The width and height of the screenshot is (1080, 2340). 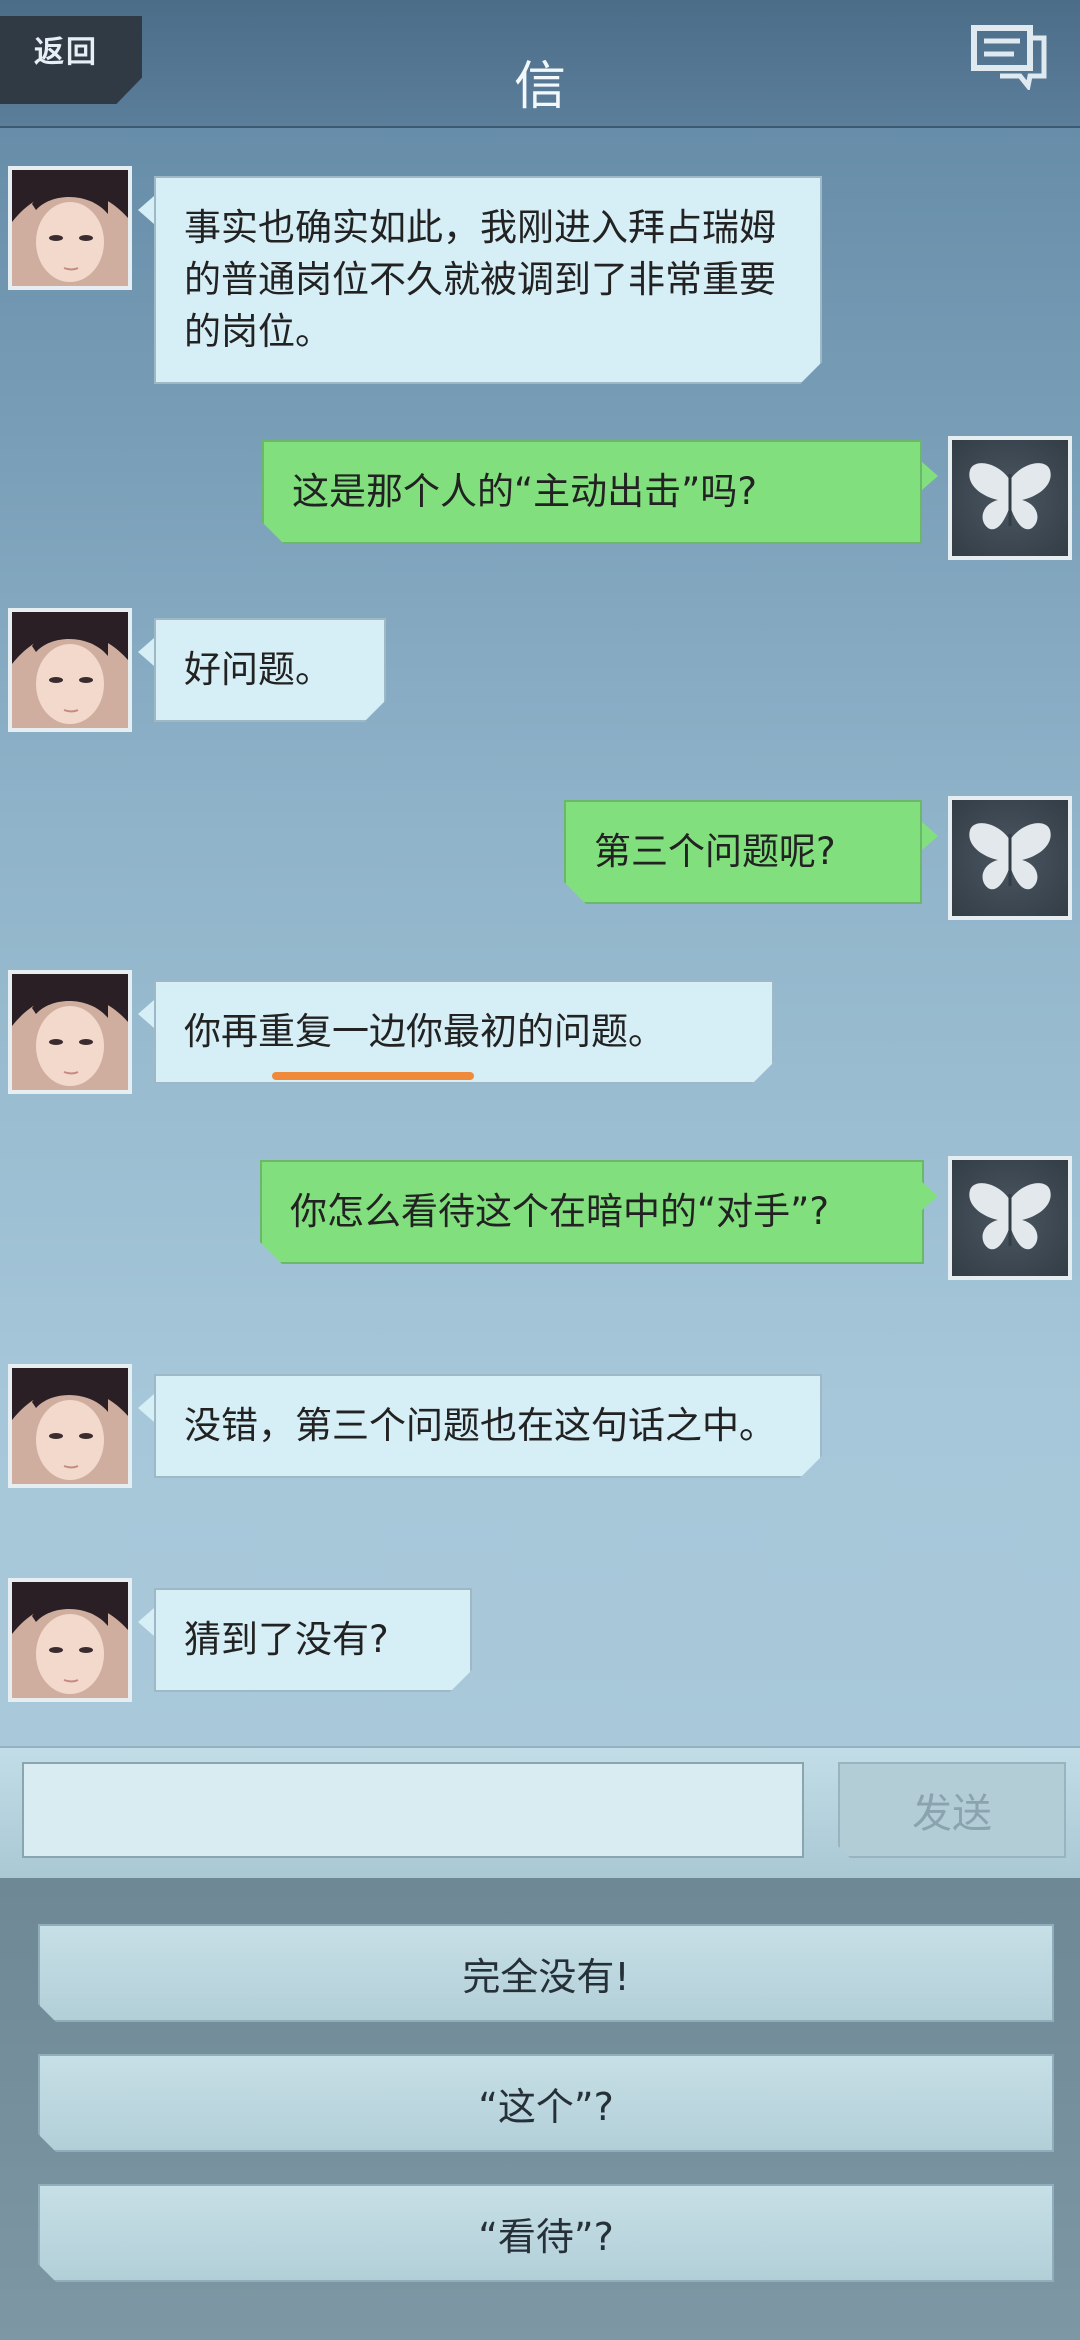 What do you see at coordinates (539, 87) in the screenshot?
I see `page-title: 信` at bounding box center [539, 87].